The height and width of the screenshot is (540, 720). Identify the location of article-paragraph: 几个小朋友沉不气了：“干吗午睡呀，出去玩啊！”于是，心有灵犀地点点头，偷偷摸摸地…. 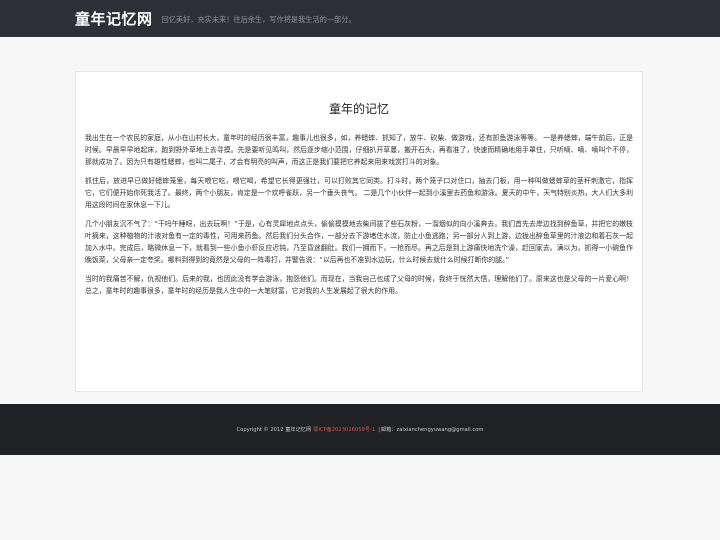
(359, 242).